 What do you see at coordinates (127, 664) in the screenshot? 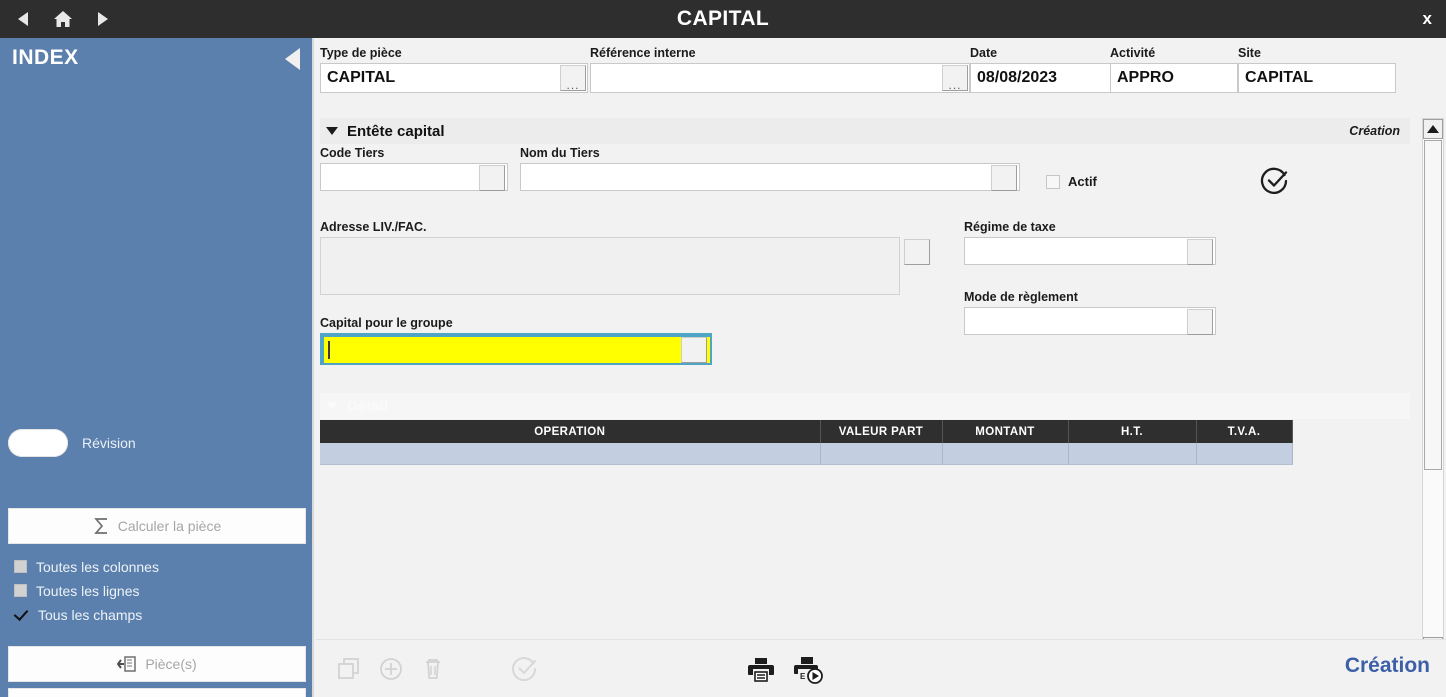
I see `document-export-icon` at bounding box center [127, 664].